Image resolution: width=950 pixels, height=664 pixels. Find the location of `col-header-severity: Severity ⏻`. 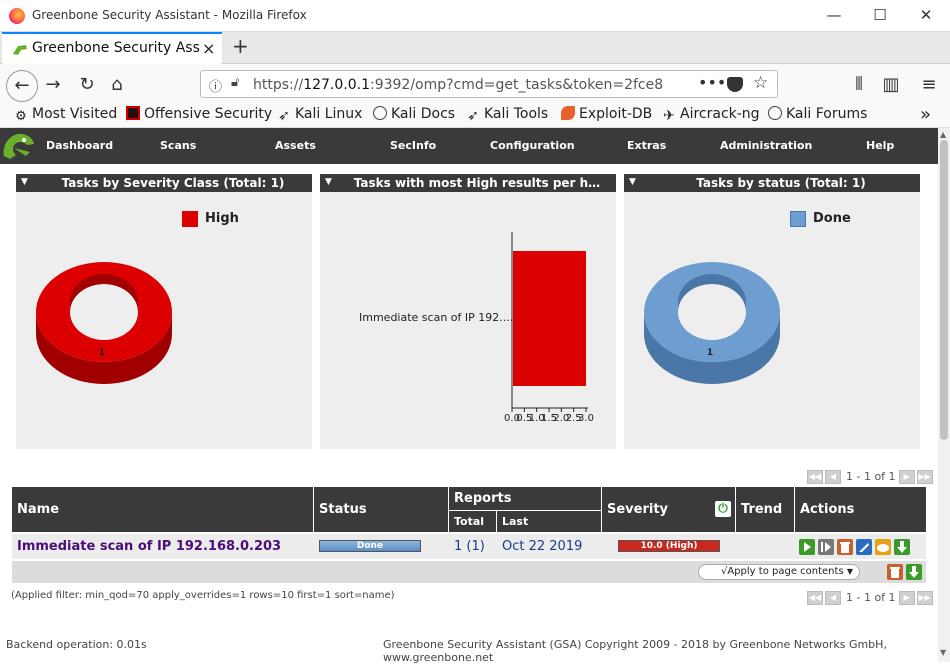

col-header-severity: Severity ⏻ is located at coordinates (669, 509).